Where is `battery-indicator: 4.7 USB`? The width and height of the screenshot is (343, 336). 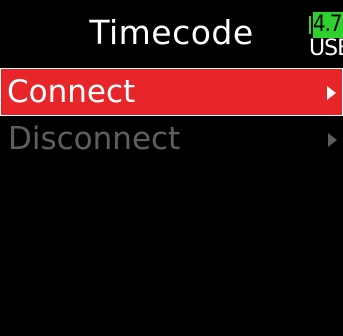 battery-indicator: 4.7 USB is located at coordinates (325, 37).